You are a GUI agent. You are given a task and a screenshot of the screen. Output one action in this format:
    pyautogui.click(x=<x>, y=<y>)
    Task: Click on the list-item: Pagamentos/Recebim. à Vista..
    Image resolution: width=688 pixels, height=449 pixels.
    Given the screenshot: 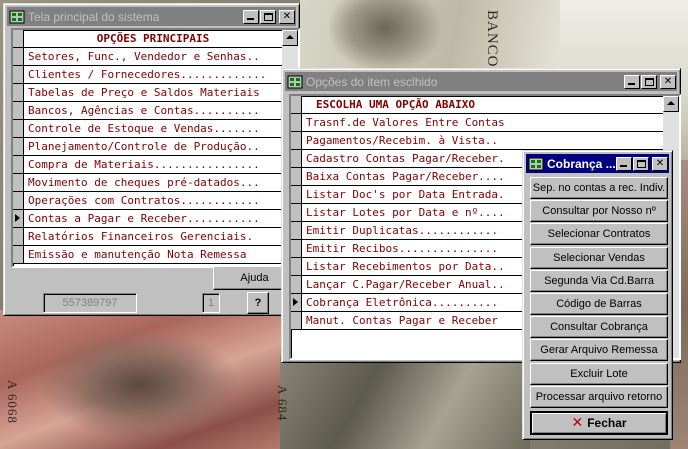 What is the action you would take?
    pyautogui.click(x=477, y=141)
    